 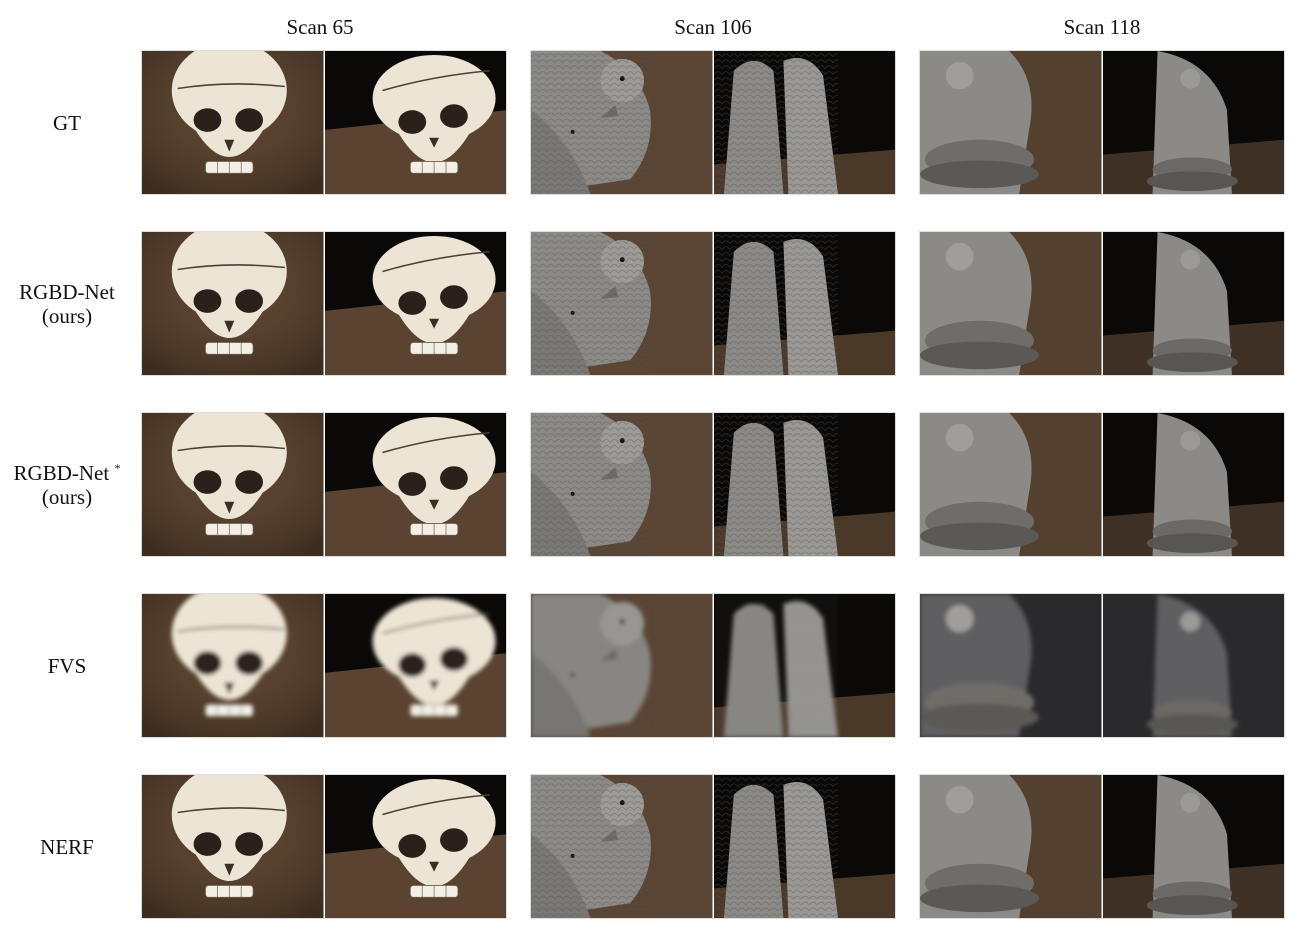 I want to click on row-label-line1: NERF, so click(x=67, y=847).